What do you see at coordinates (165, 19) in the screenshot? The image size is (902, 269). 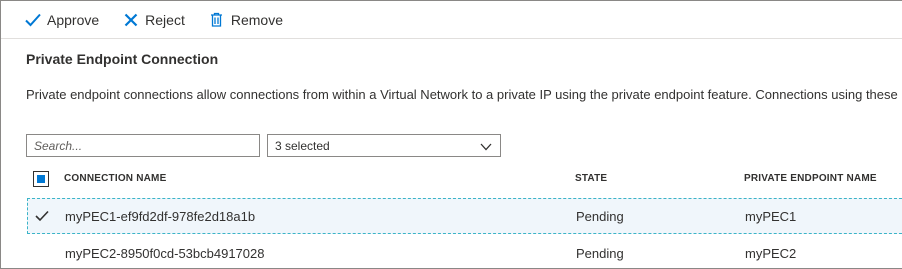 I see `reject-label: Reject` at bounding box center [165, 19].